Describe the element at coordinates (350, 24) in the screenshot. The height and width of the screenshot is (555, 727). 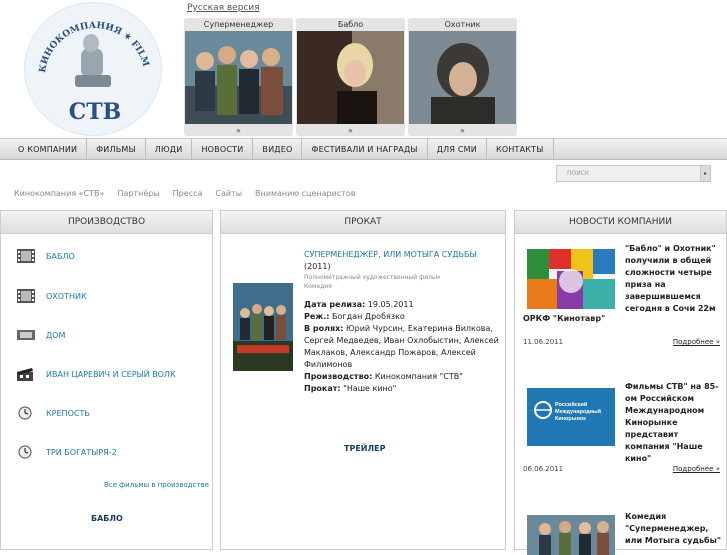
I see `film-card-title: Бабло` at that location.